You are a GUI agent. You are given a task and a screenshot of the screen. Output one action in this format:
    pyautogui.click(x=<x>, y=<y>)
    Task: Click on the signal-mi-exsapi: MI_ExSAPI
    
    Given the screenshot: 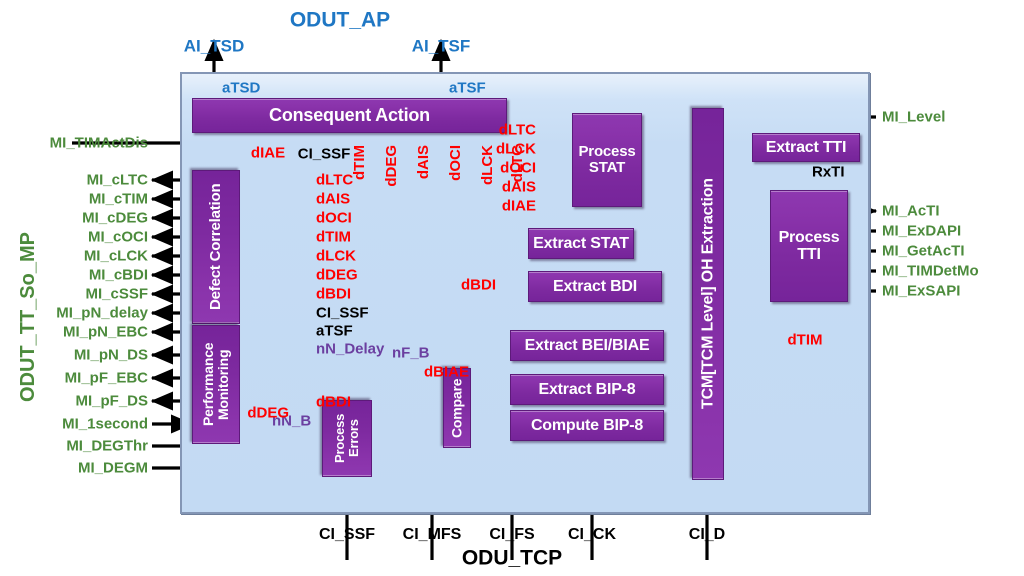 What is the action you would take?
    pyautogui.click(x=921, y=291)
    